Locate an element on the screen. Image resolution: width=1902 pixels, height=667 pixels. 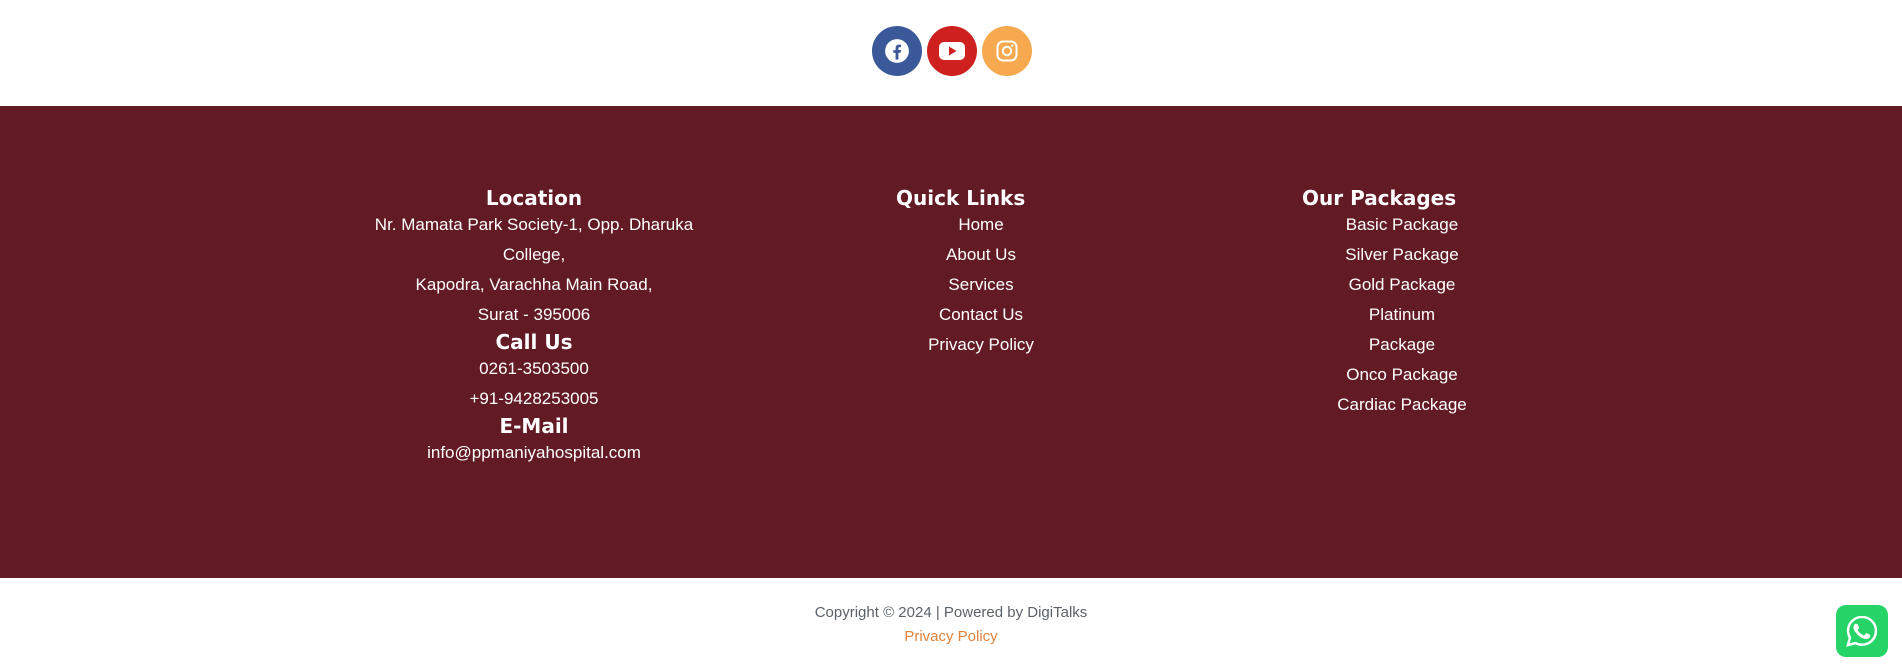
packages-heading: Our Packages is located at coordinates (1379, 198).